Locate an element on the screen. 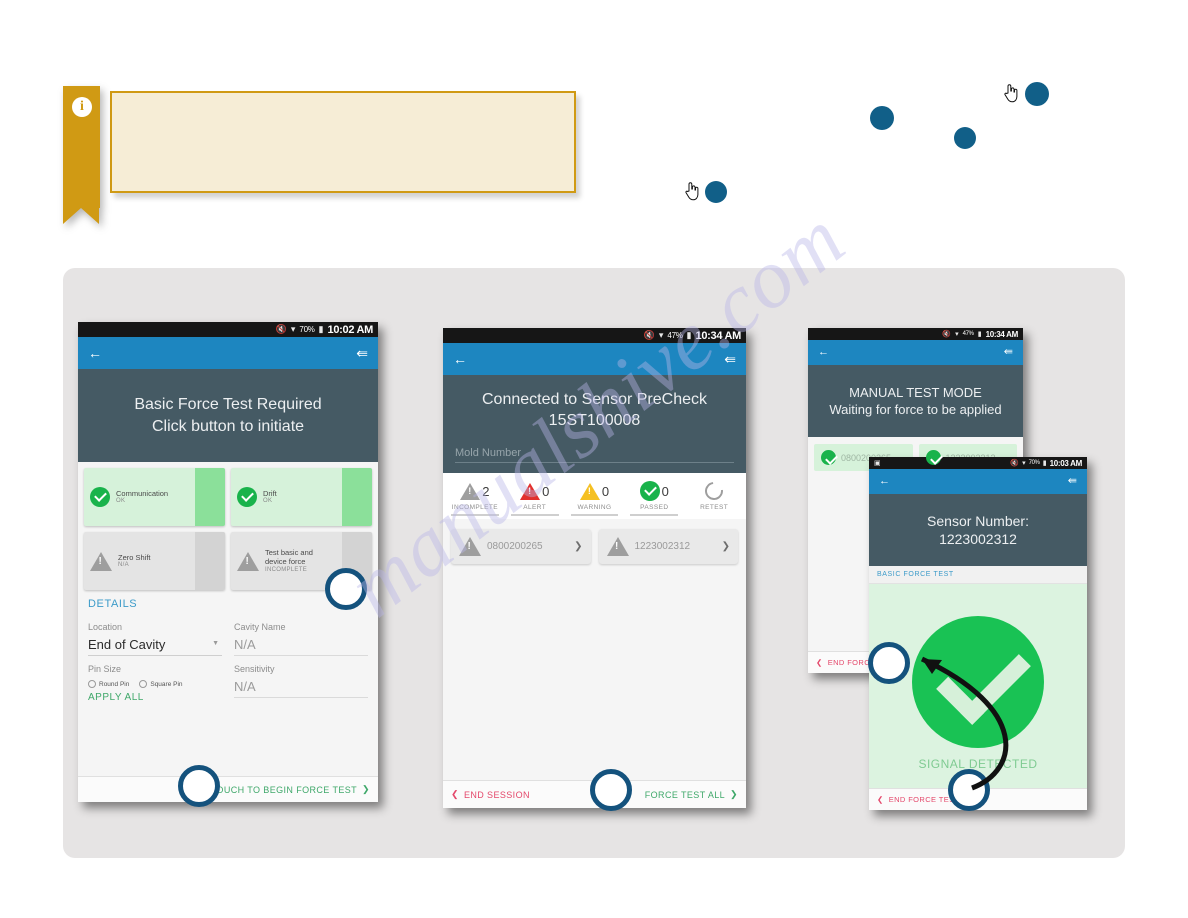 This screenshot has width=1188, height=918. radio-square-pin: Square Pin is located at coordinates (161, 684).